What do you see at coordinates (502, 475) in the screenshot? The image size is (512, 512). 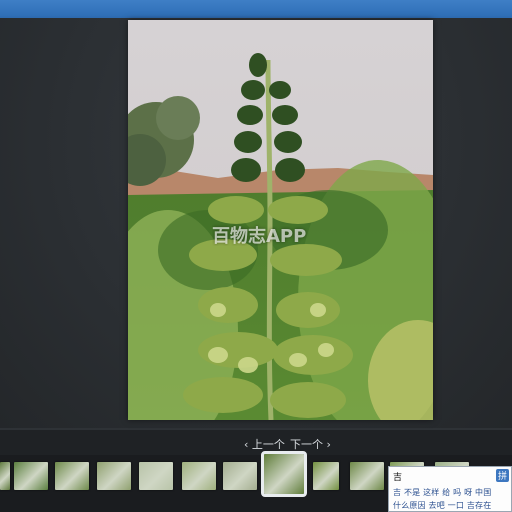 I see `ime-mode-badge: 拼` at bounding box center [502, 475].